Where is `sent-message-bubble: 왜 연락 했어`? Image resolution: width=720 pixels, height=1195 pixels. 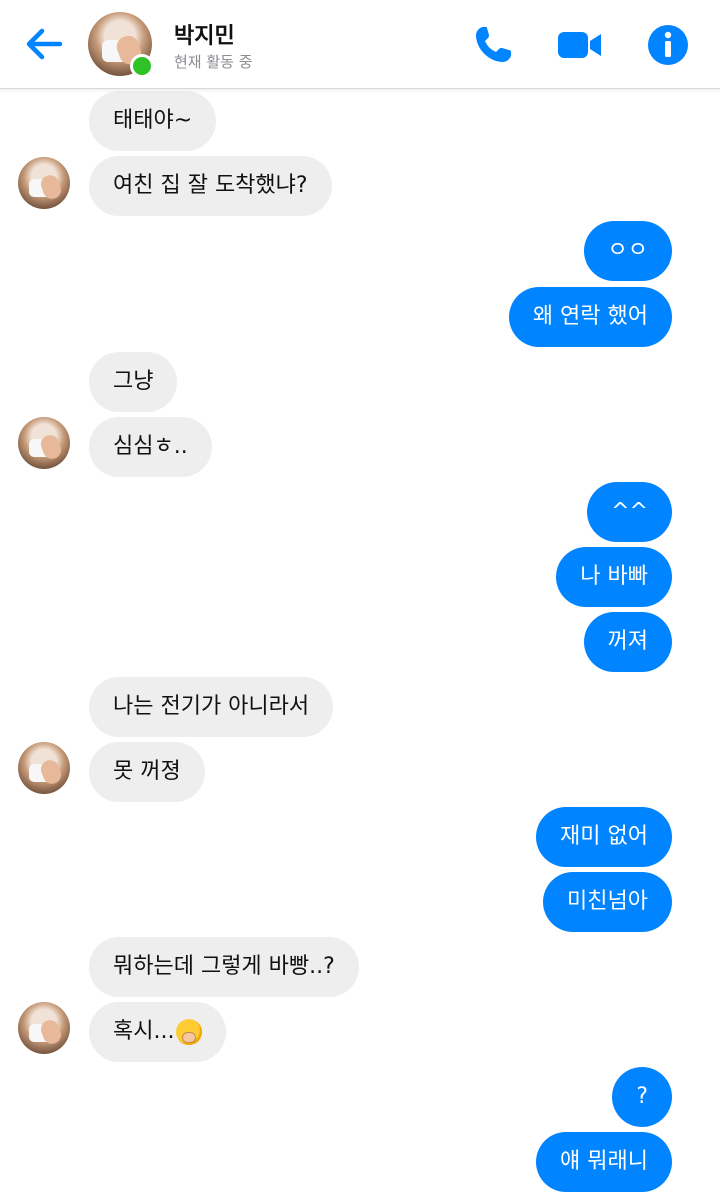
sent-message-bubble: 왜 연락 했어 is located at coordinates (590, 317).